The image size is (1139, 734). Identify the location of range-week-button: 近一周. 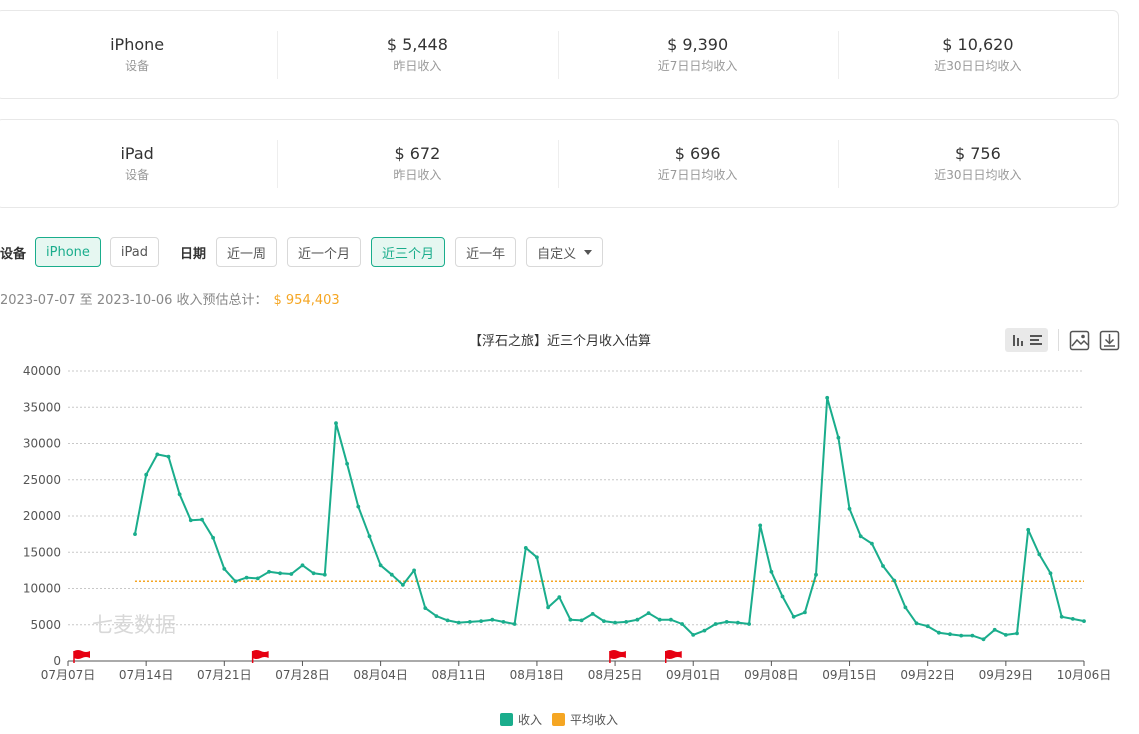
(247, 252).